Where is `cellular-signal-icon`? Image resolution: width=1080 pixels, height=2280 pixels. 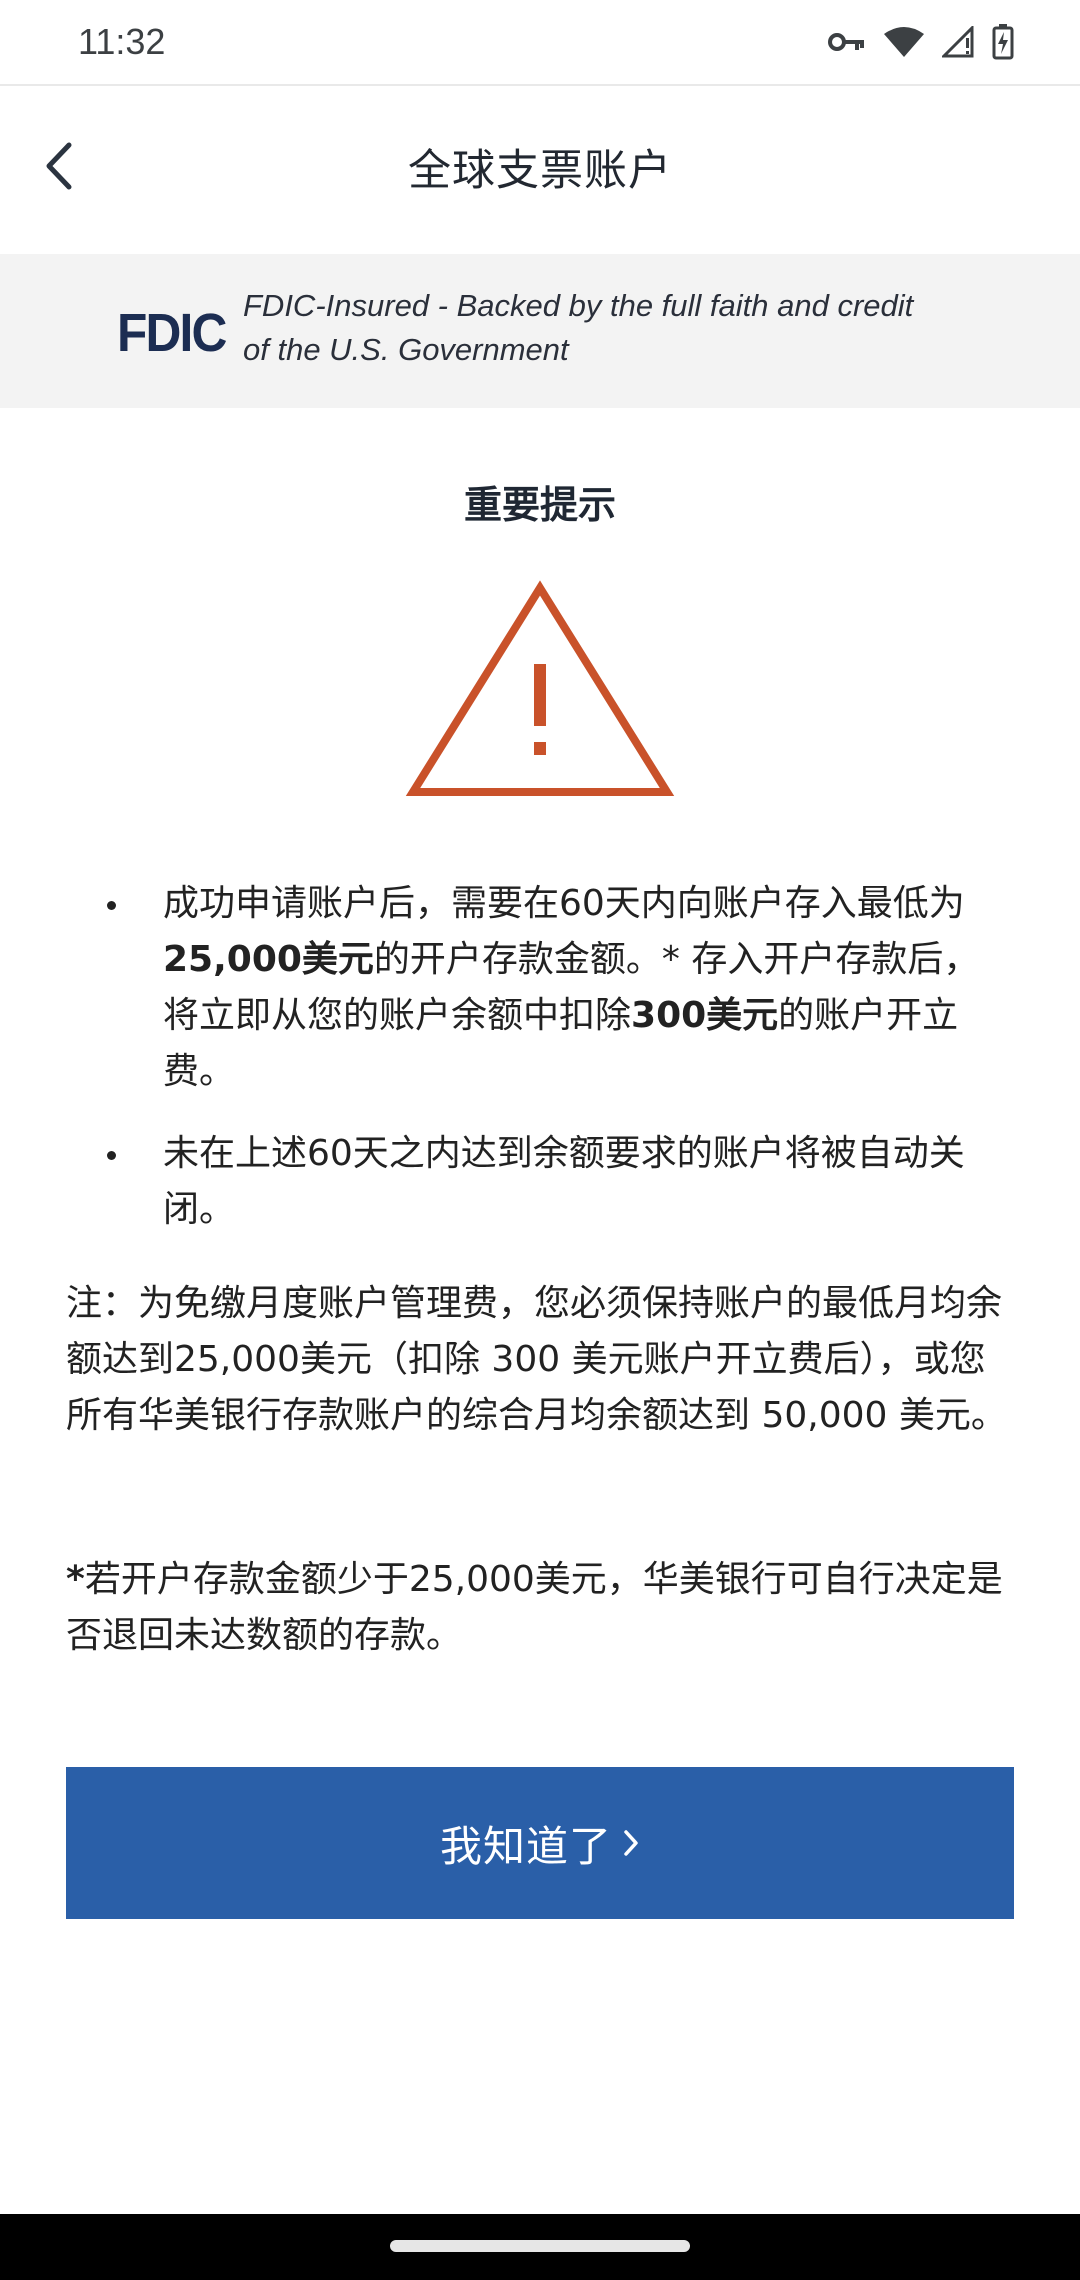 cellular-signal-icon is located at coordinates (958, 42).